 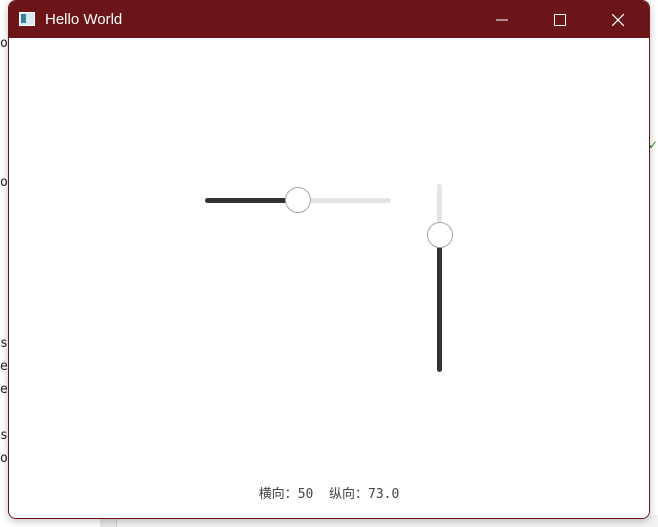 I want to click on maximize-icon, so click(x=560, y=19).